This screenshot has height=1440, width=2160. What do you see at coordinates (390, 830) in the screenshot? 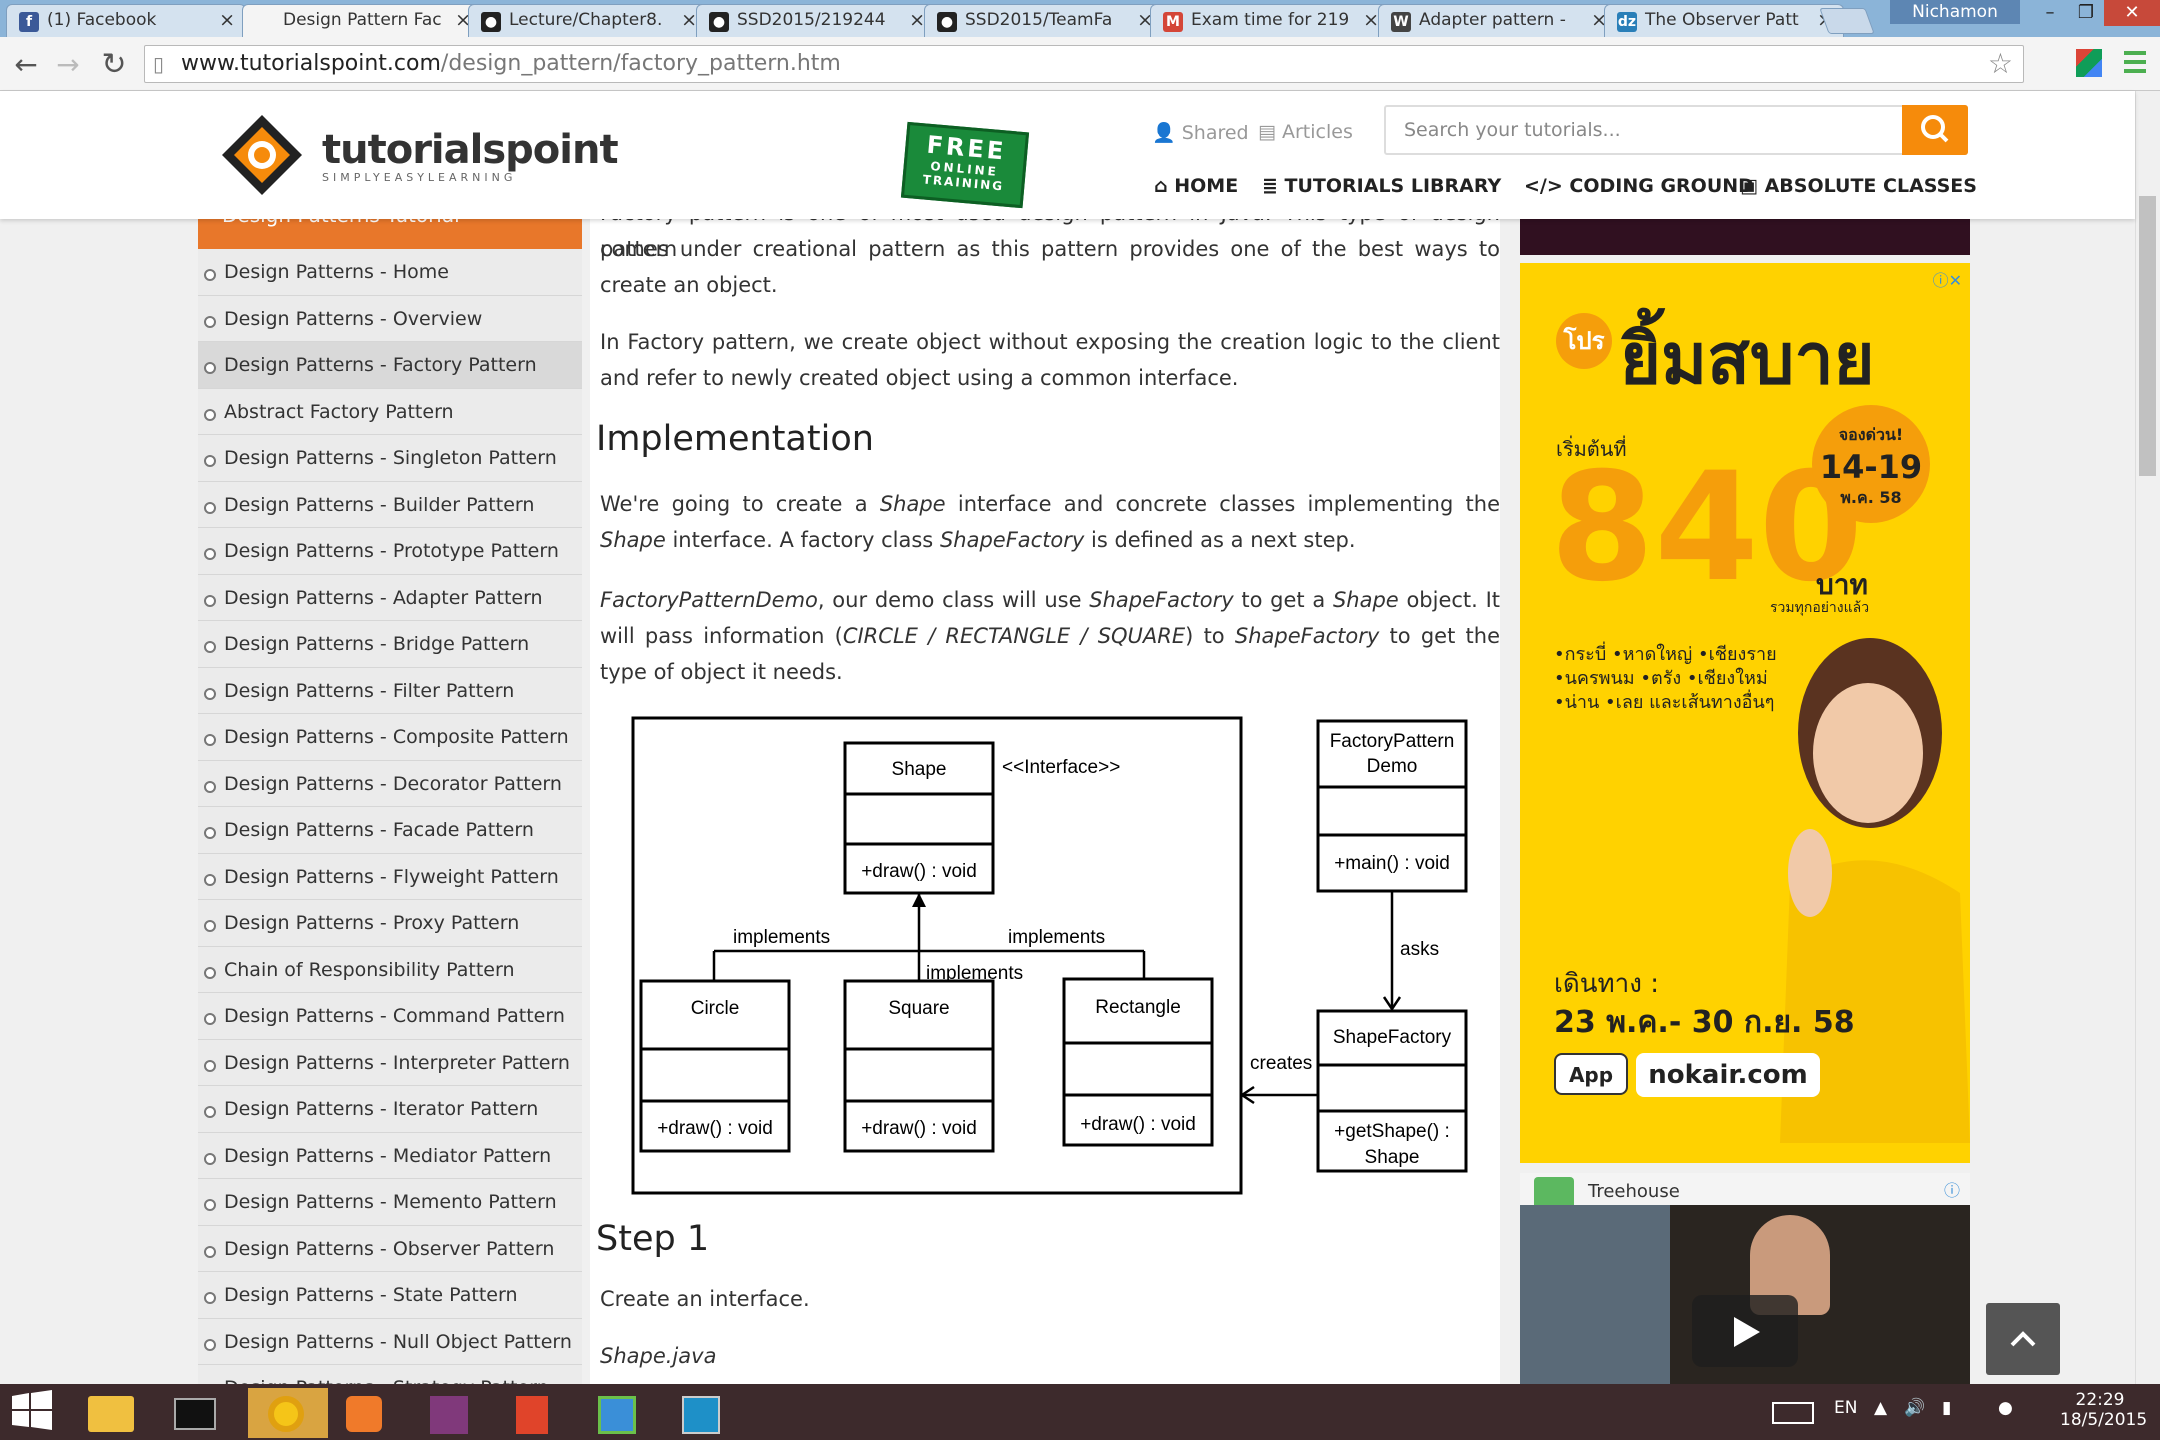
I see `sidebar-item: Design Patterns - Facade Pattern` at bounding box center [390, 830].